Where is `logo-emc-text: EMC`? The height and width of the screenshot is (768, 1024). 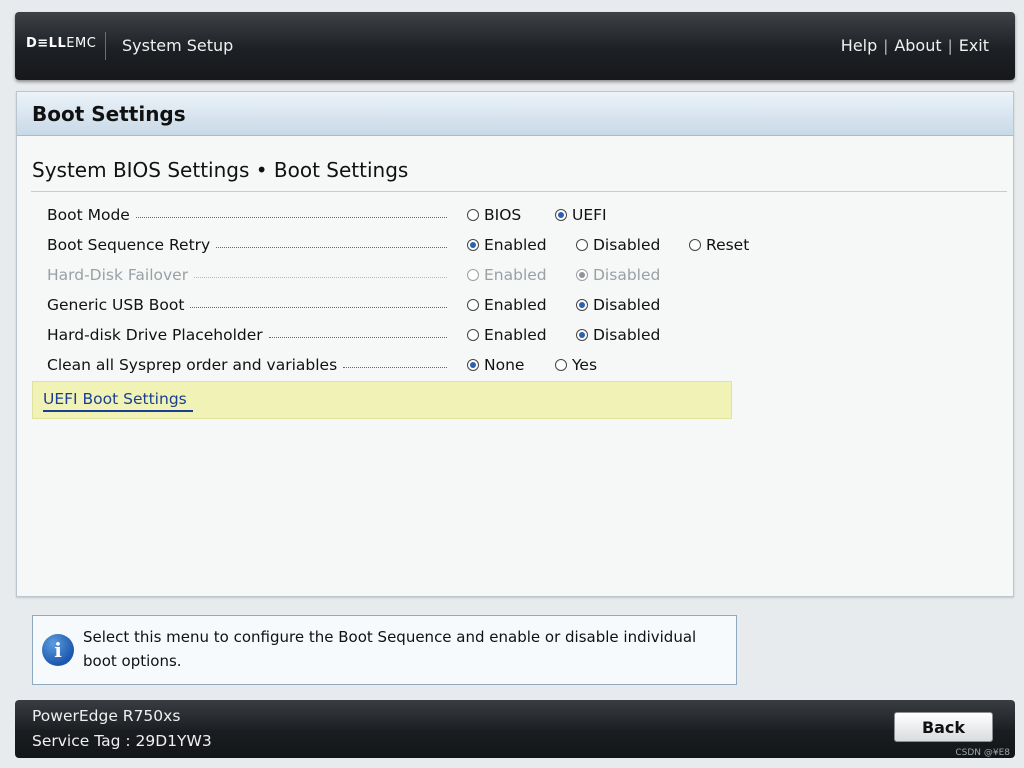
logo-emc-text: EMC is located at coordinates (81, 43).